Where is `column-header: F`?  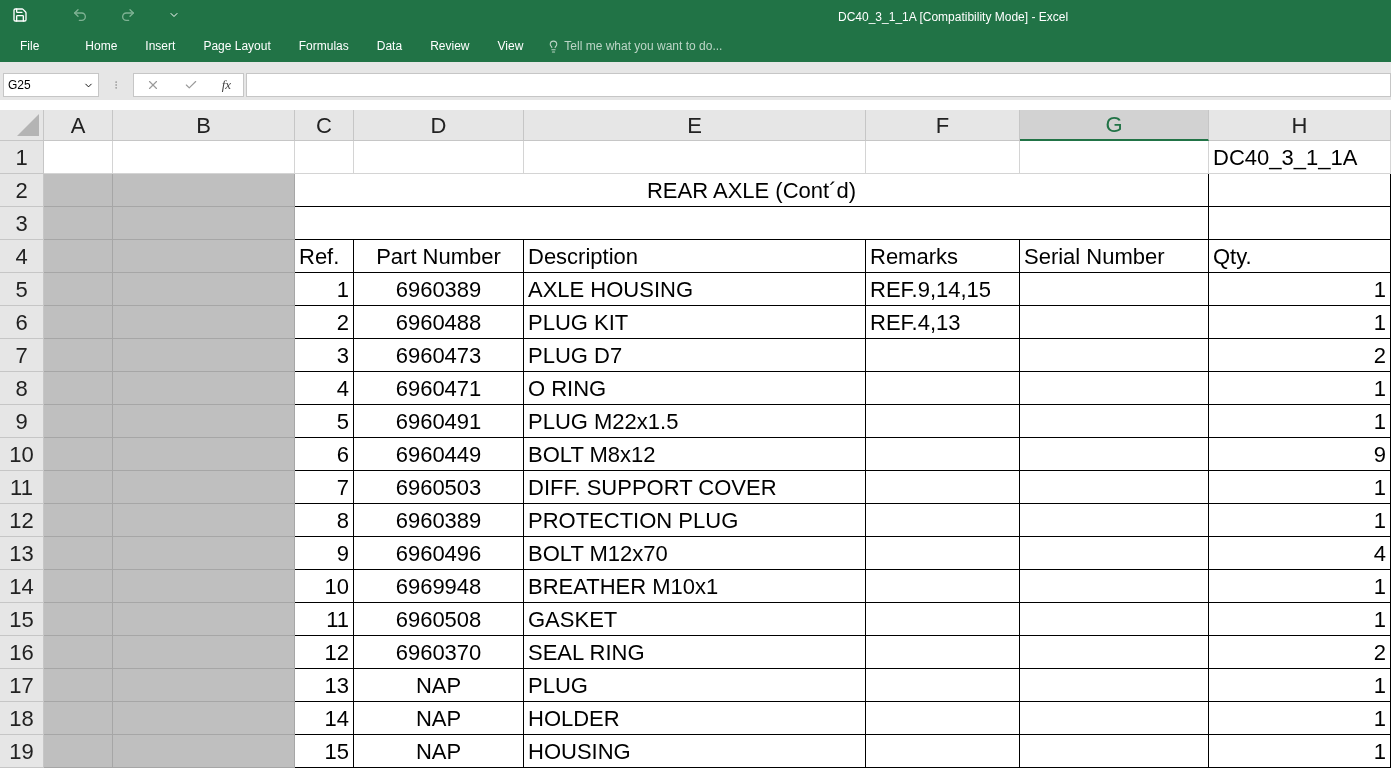 column-header: F is located at coordinates (943, 125).